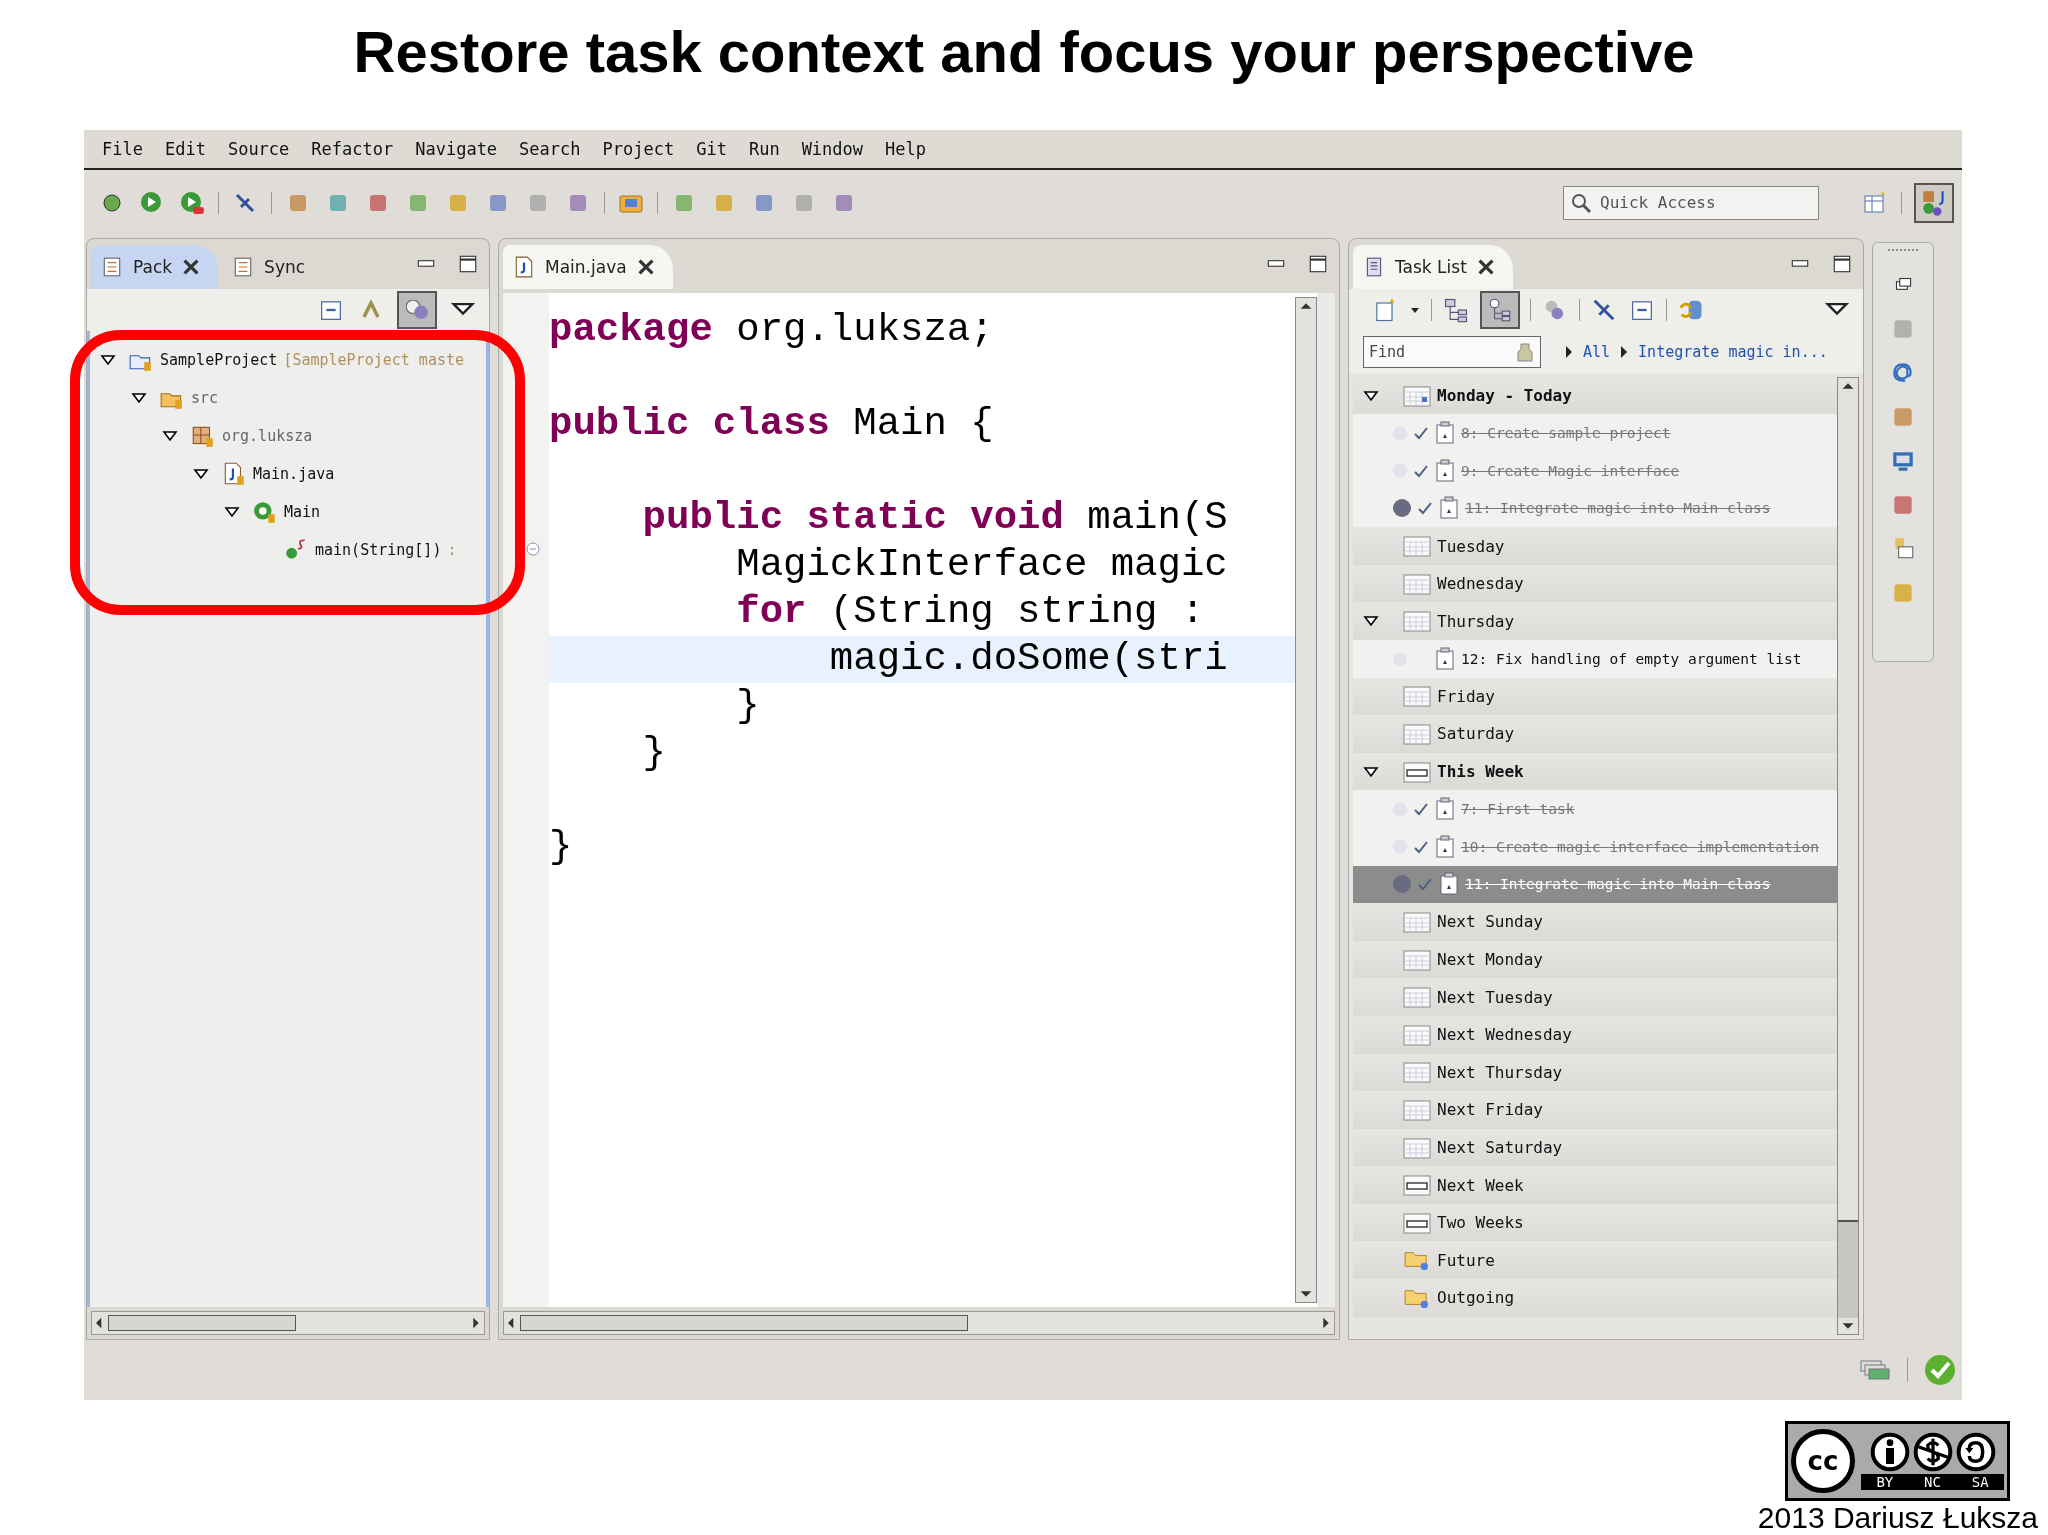 Image resolution: width=2048 pixels, height=1535 pixels. What do you see at coordinates (1885, 1482) in the screenshot?
I see `license-label: BY` at bounding box center [1885, 1482].